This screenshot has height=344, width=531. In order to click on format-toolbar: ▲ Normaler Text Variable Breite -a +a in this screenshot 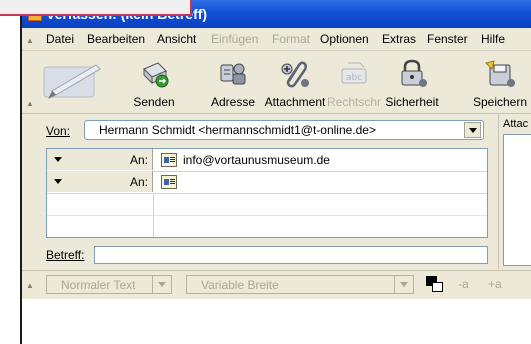, I will do `click(276, 285)`.